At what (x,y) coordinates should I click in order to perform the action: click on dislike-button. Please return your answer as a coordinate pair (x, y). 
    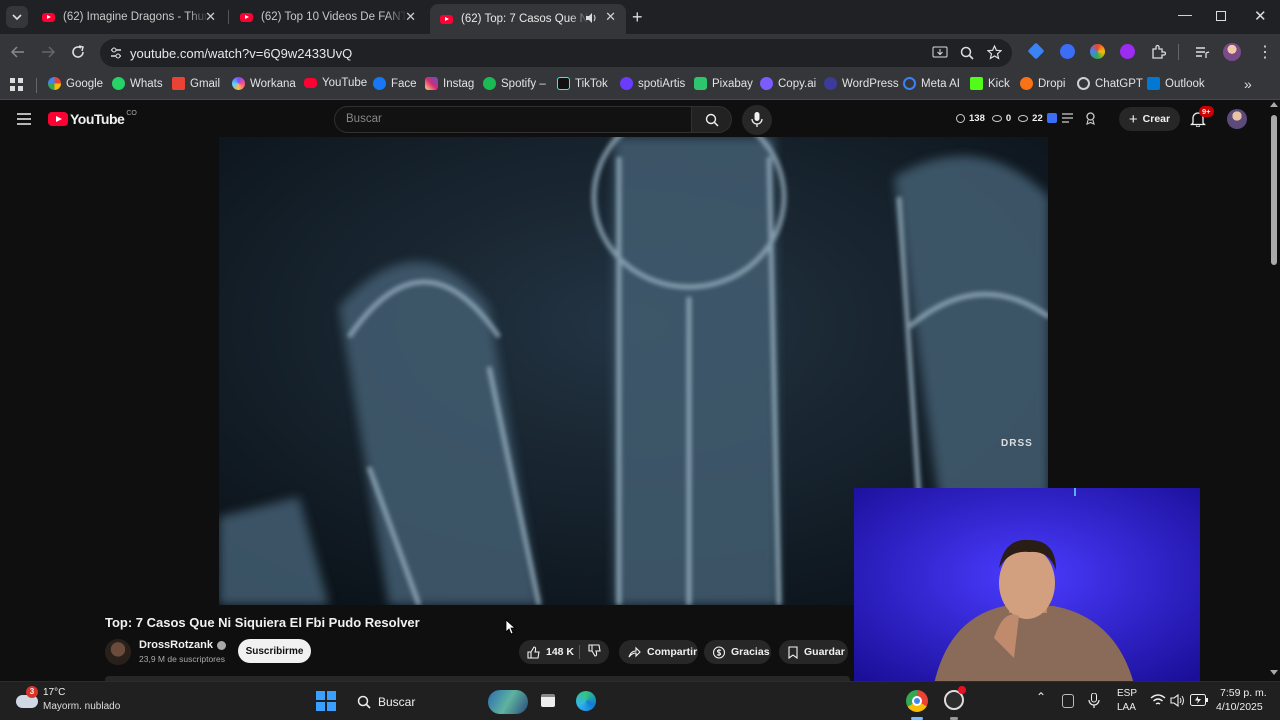
    Looking at the image, I should click on (590, 652).